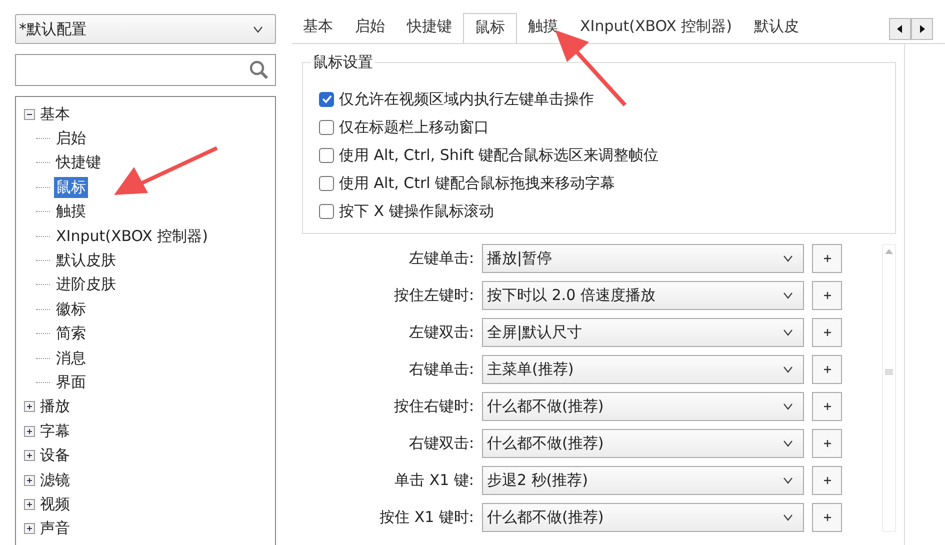 The height and width of the screenshot is (545, 945). What do you see at coordinates (414, 127) in the screenshot?
I see `checkbox-label: 仅在标题栏上移动窗口` at bounding box center [414, 127].